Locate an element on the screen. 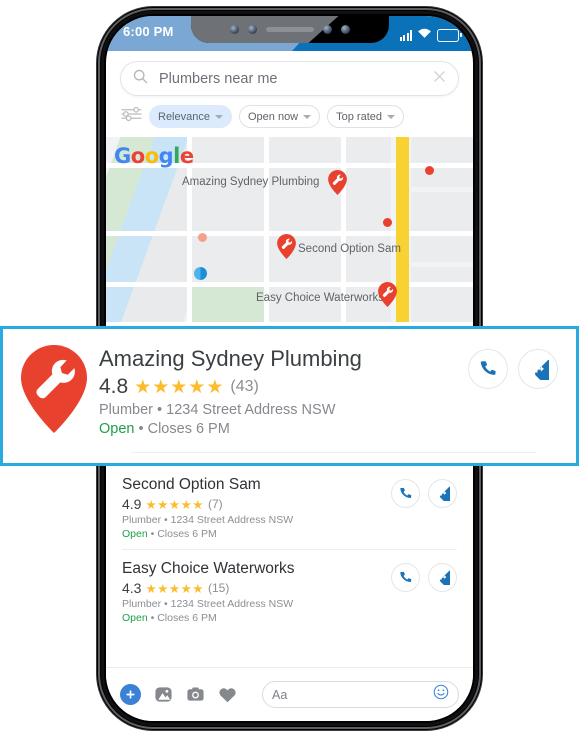 The width and height of the screenshot is (579, 737). rating-value: 4.9 is located at coordinates (132, 504).